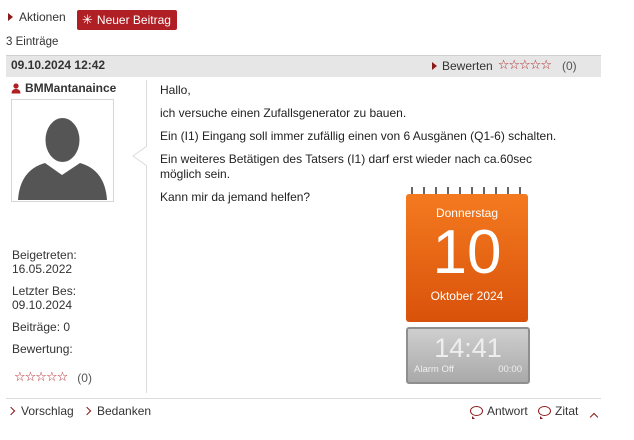 The width and height of the screenshot is (634, 440). I want to click on author-rating-count: (0), so click(84, 377).